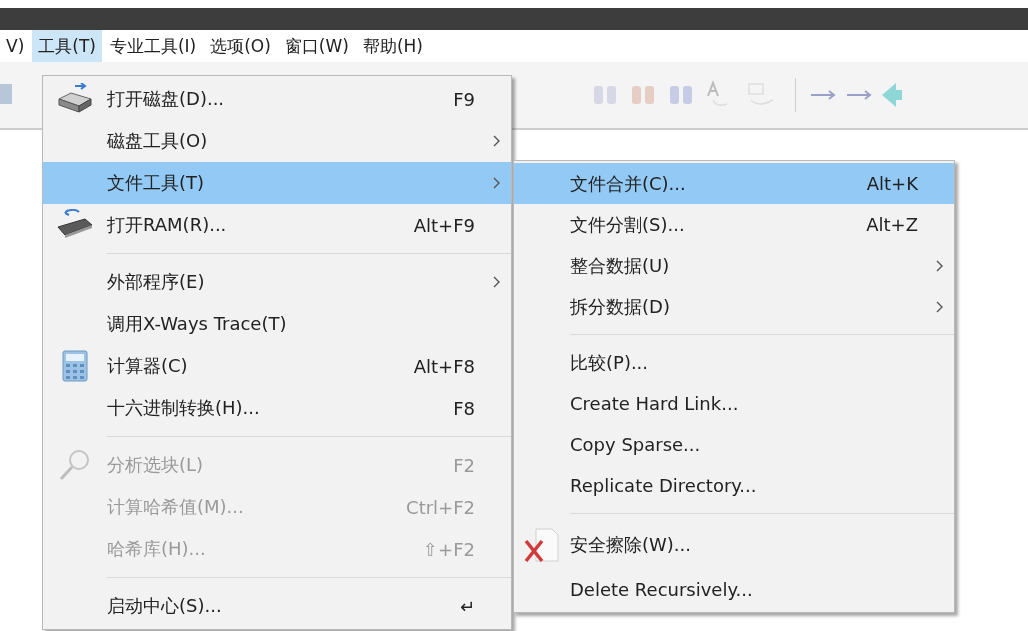 Image resolution: width=1028 pixels, height=631 pixels. I want to click on calculator-icon, so click(75, 366).